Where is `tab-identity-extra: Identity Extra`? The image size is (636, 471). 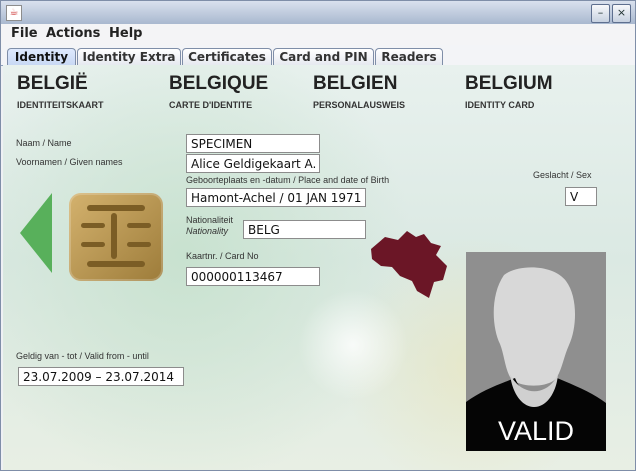
tab-identity-extra: Identity Extra is located at coordinates (129, 56).